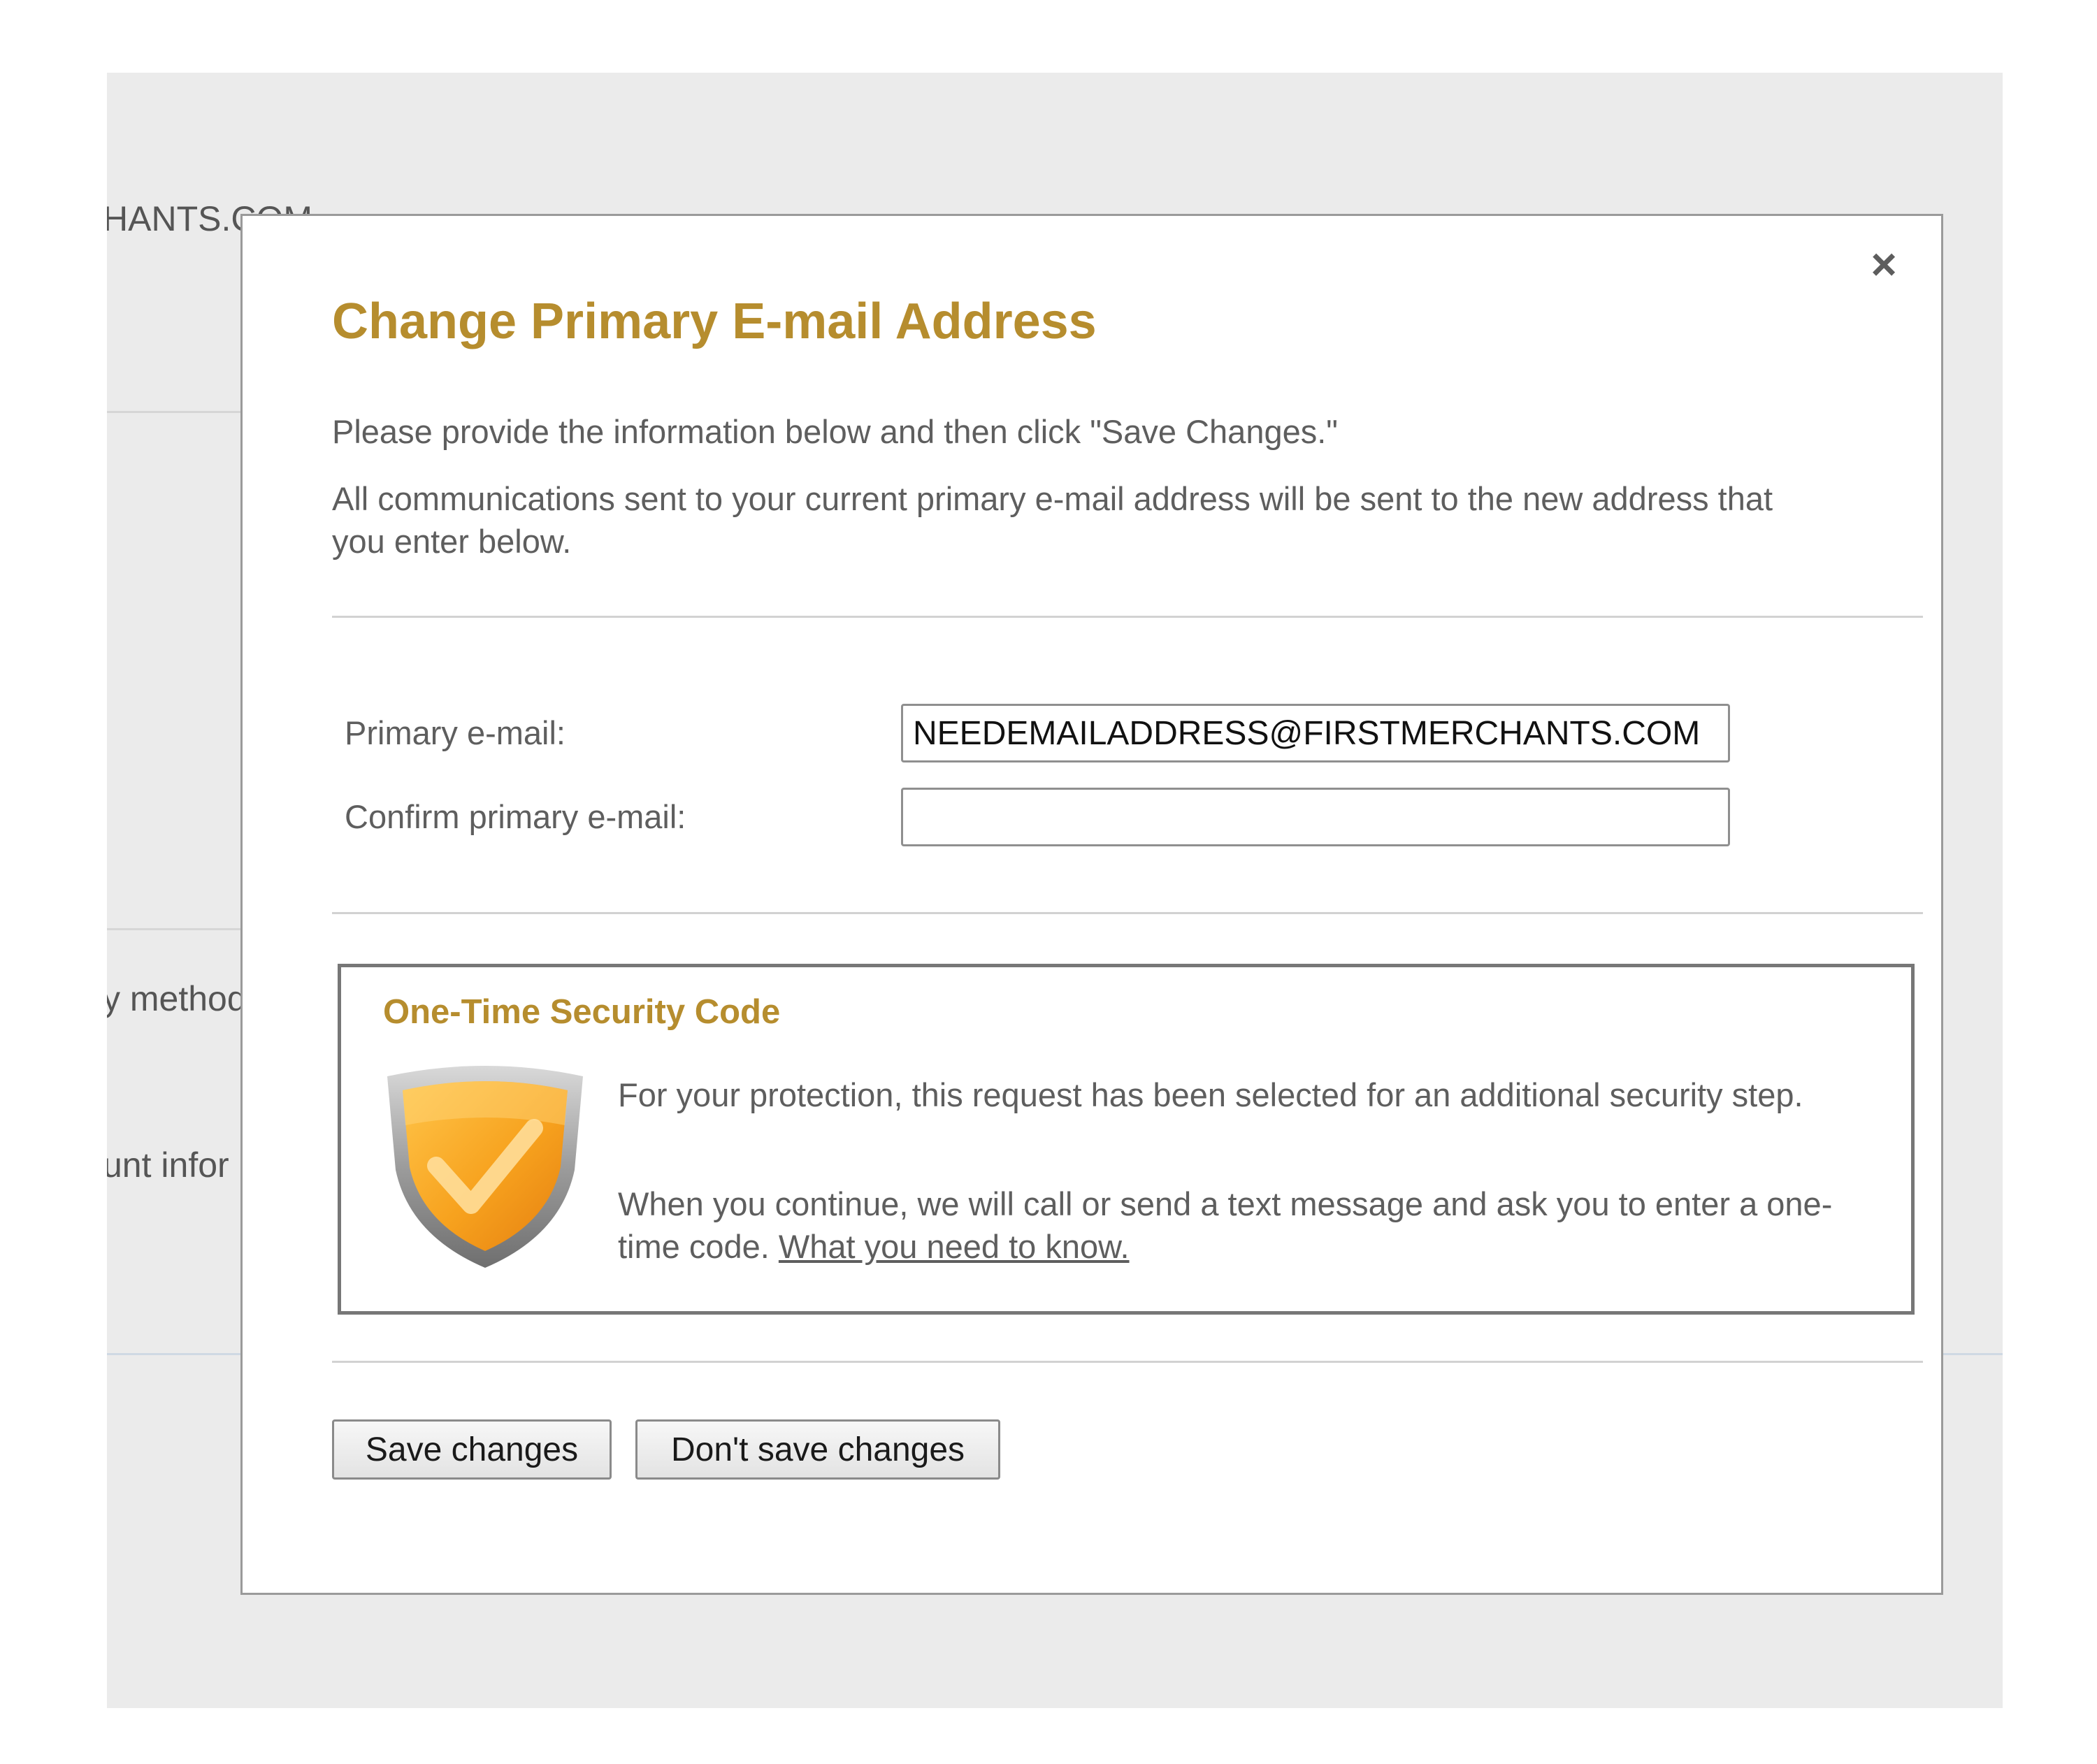 The image size is (2097, 1764). What do you see at coordinates (1315, 733) in the screenshot?
I see `primary-email-input` at bounding box center [1315, 733].